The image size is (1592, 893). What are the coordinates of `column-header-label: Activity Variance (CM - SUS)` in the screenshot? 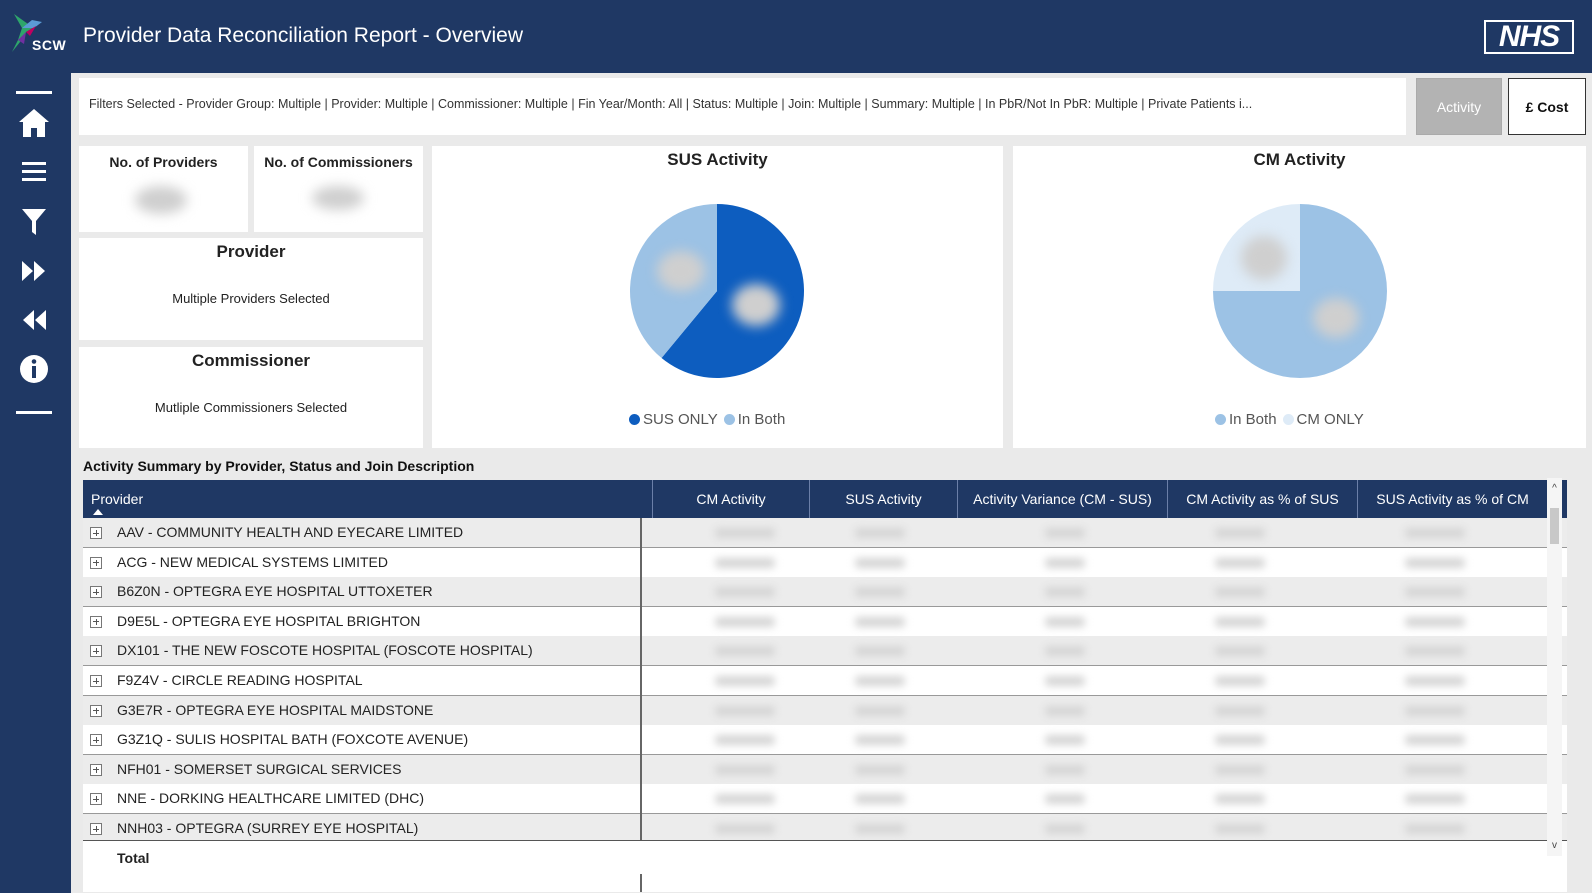 It's located at (1062, 499).